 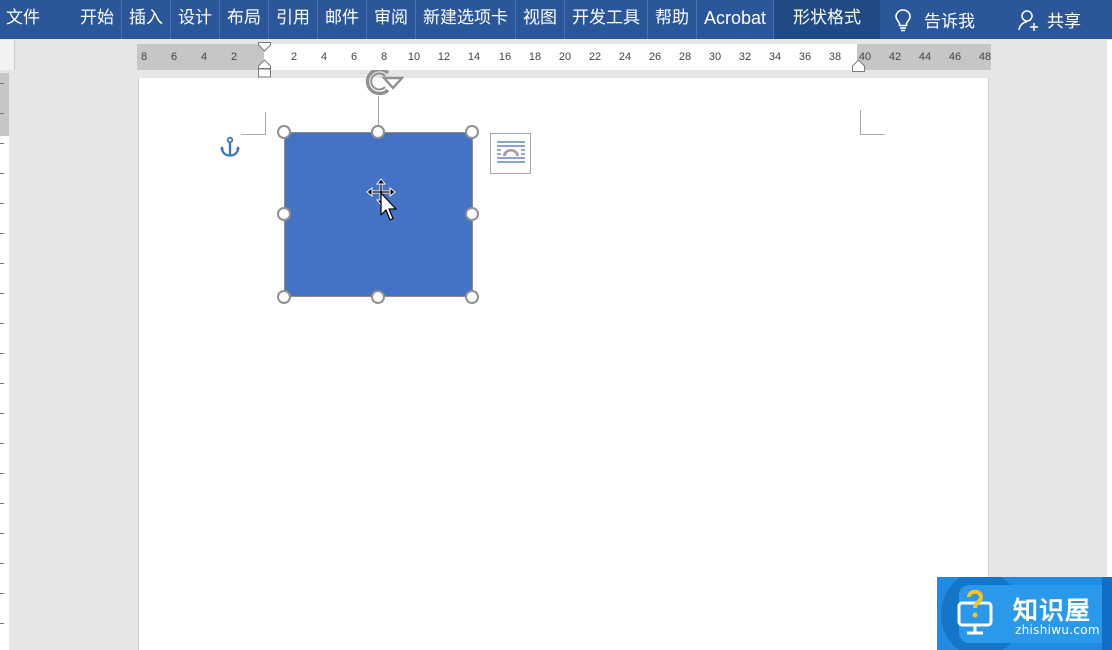 I want to click on share-label: 共享, so click(x=1064, y=22).